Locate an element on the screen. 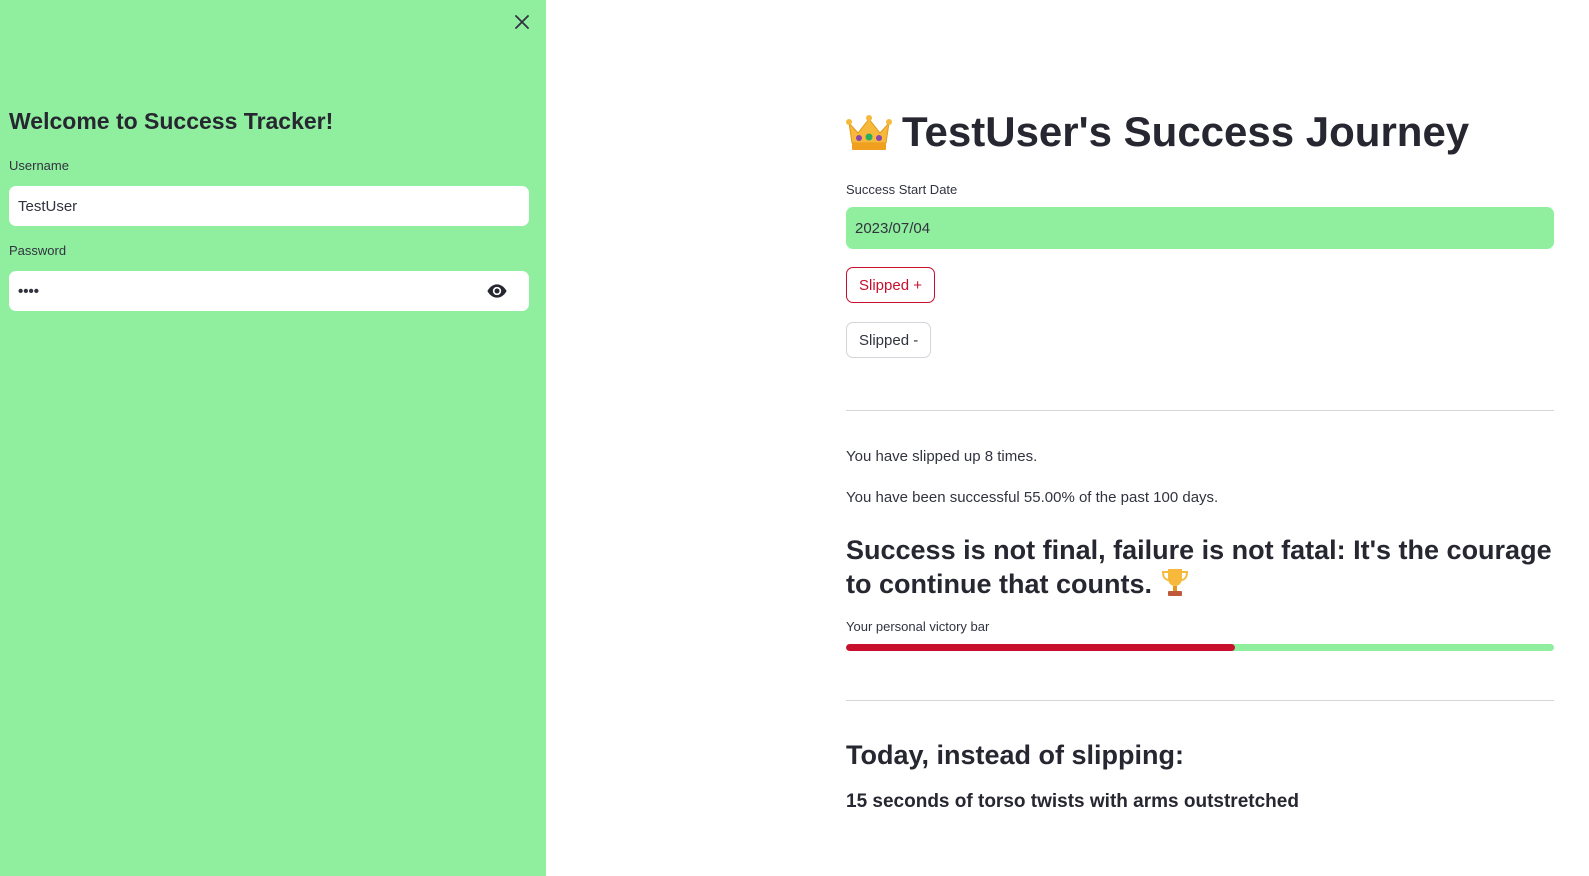 The height and width of the screenshot is (876, 1589). crown-icon is located at coordinates (869, 132).